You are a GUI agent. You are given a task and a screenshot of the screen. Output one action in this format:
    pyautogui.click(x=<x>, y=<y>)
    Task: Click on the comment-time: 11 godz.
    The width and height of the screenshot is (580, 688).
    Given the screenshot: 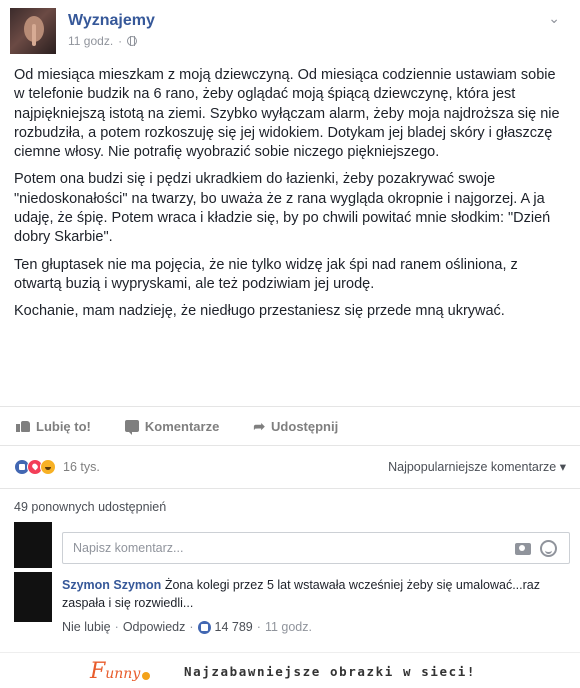 What is the action you would take?
    pyautogui.click(x=288, y=627)
    